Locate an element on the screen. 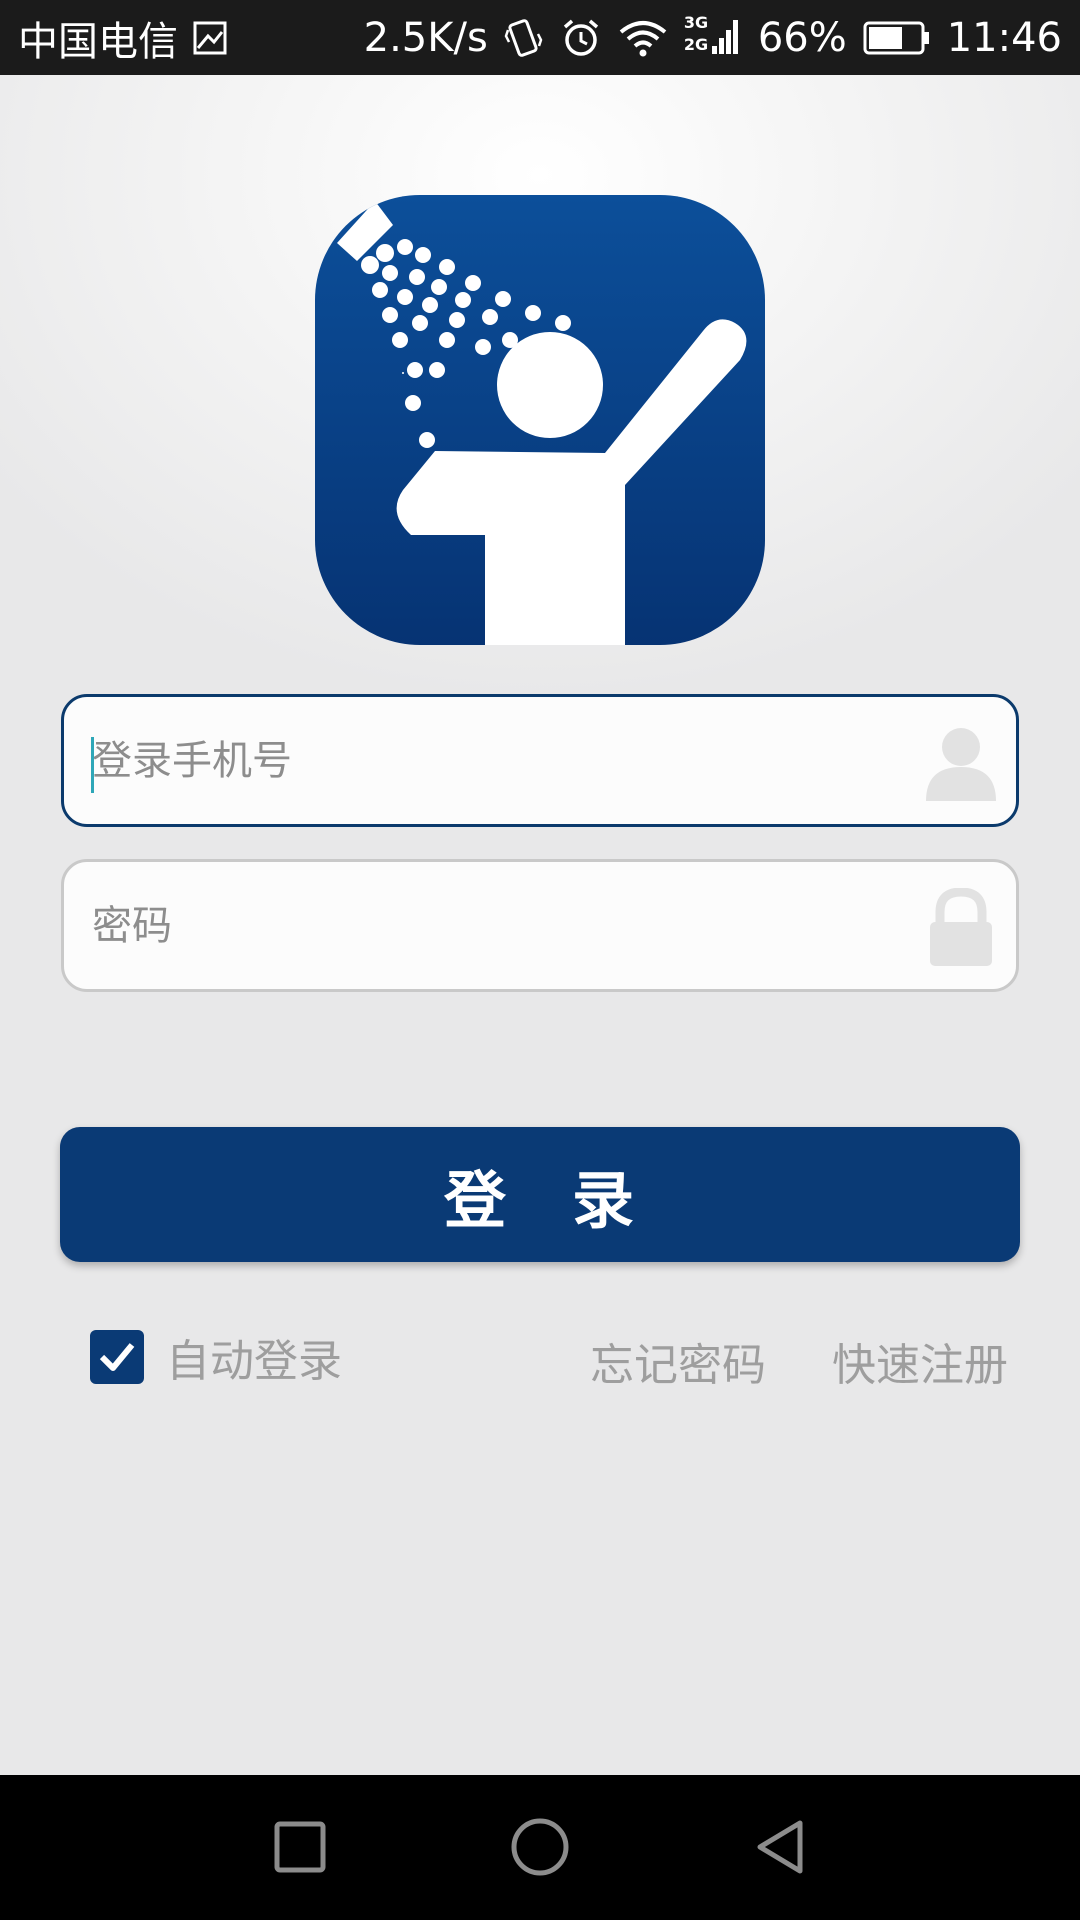 The image size is (1080, 1920). home-button is located at coordinates (540, 1847).